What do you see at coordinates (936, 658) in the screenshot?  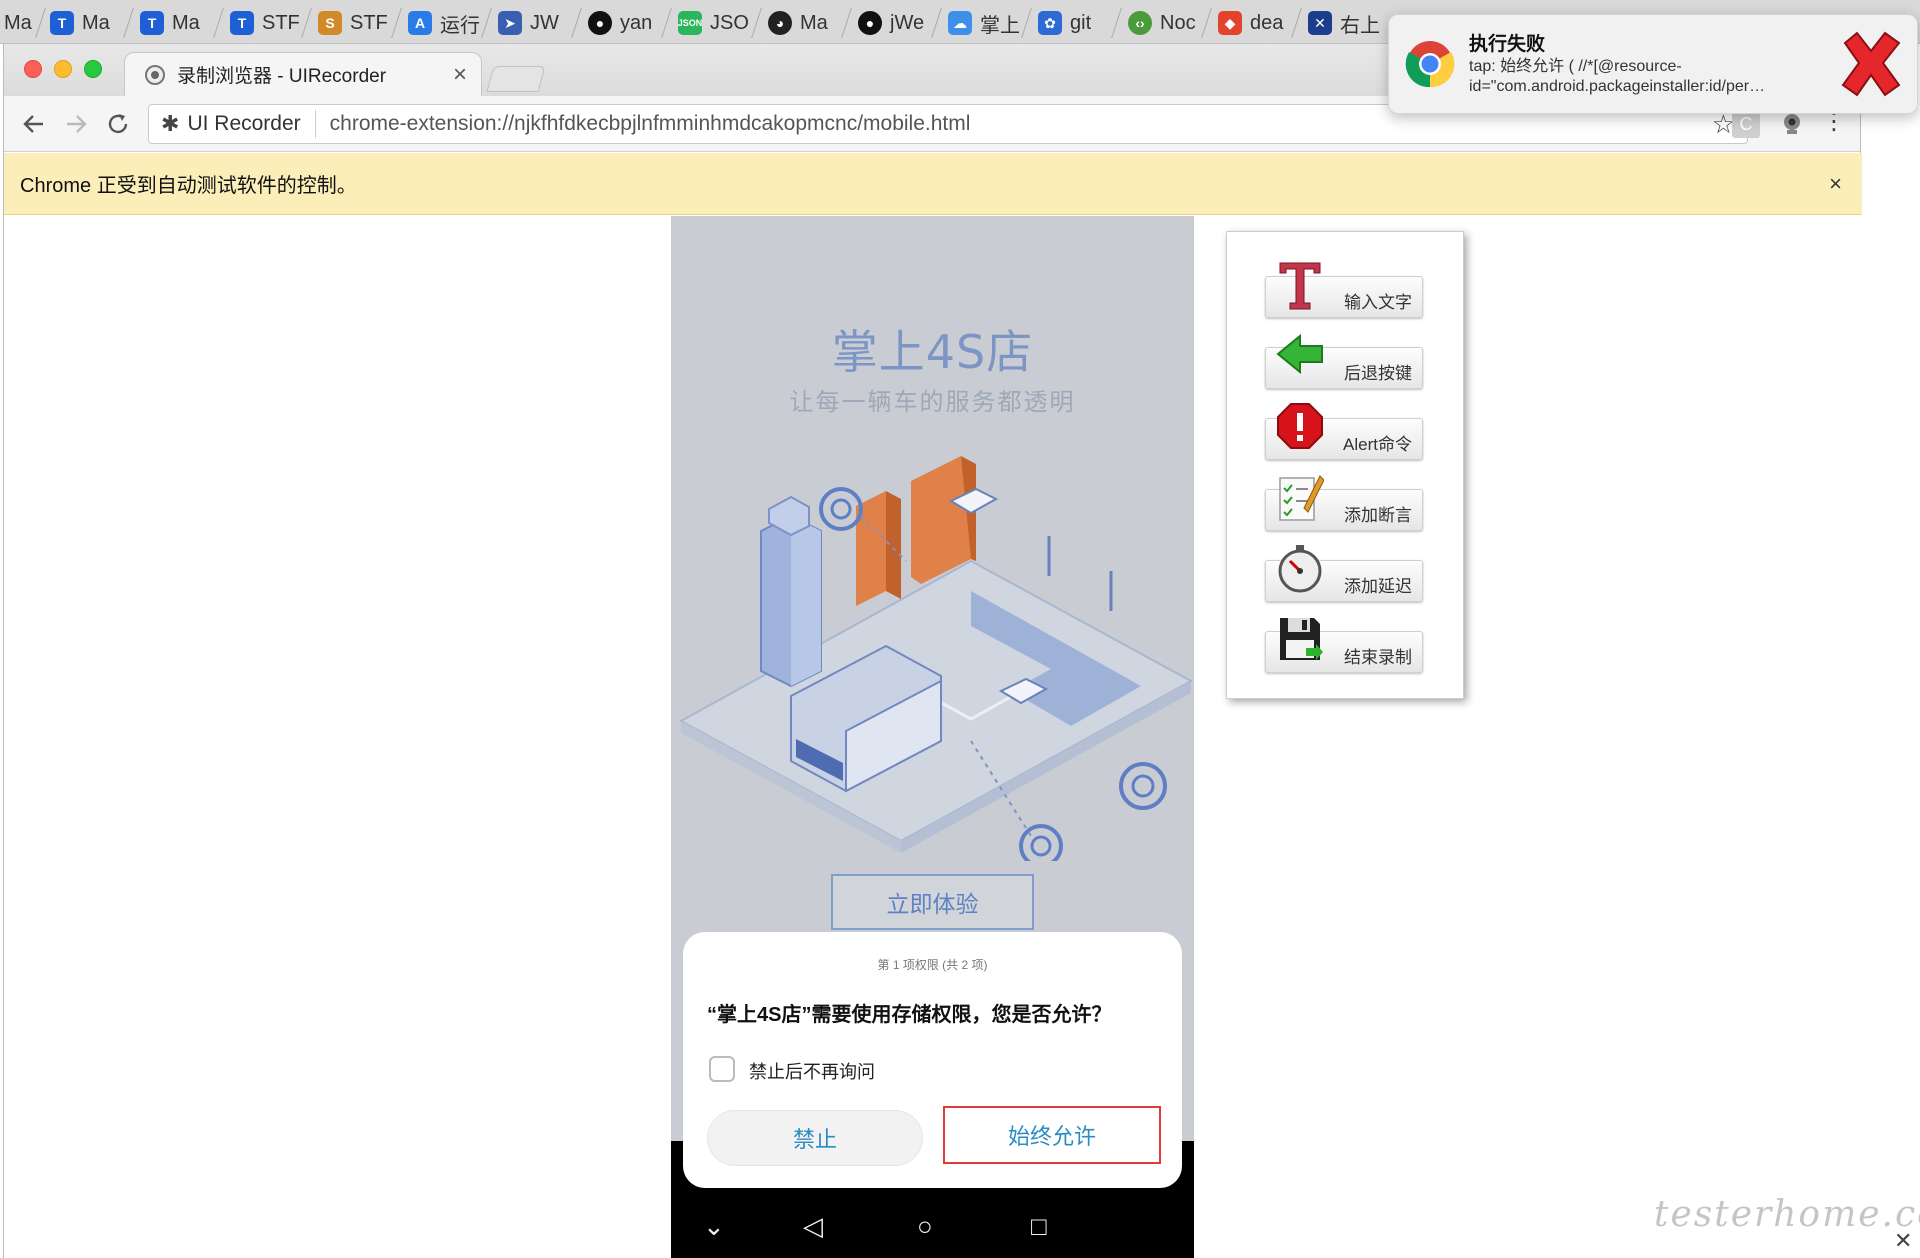 I see `city-illustration` at bounding box center [936, 658].